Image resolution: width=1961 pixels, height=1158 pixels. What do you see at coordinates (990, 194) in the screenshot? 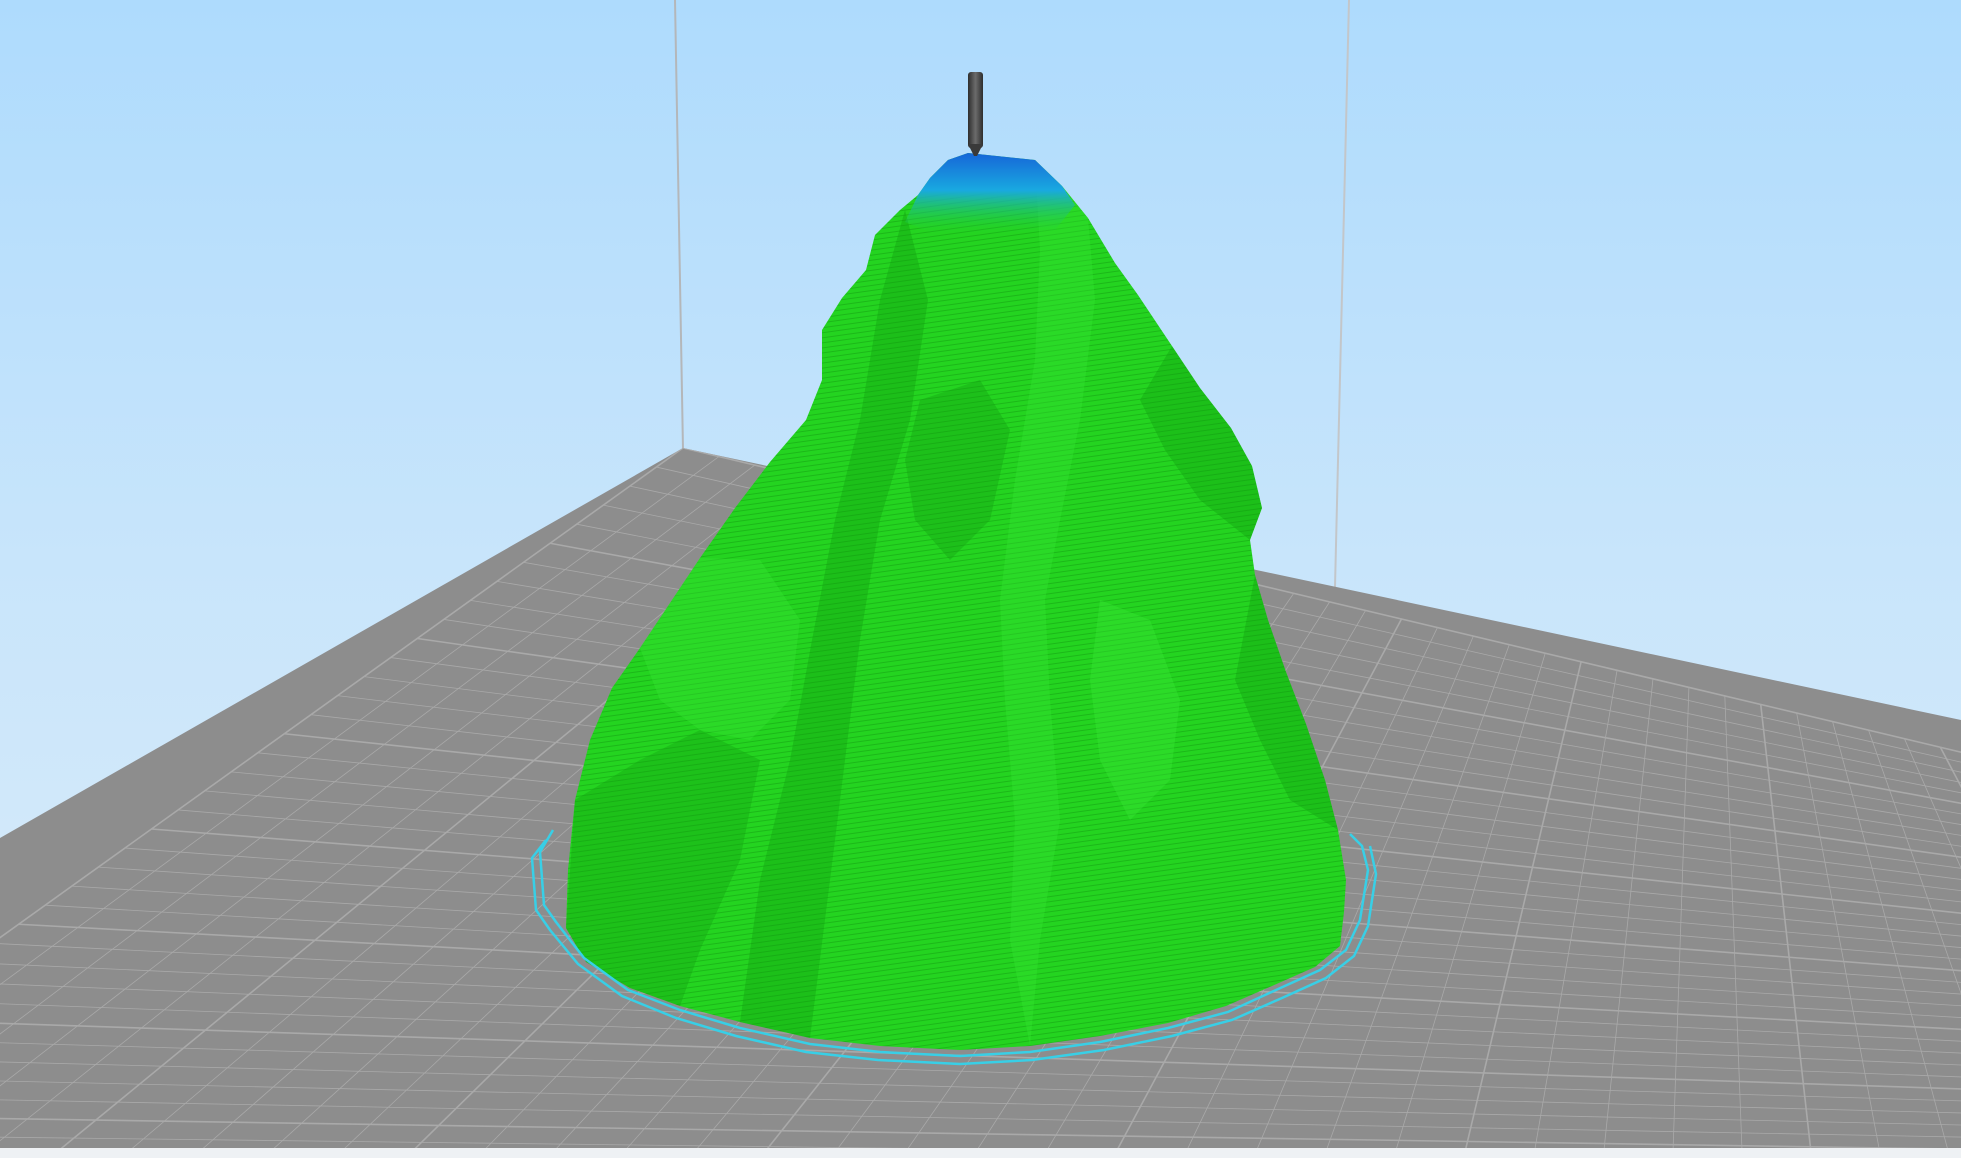
I see `model-top-layers` at bounding box center [990, 194].